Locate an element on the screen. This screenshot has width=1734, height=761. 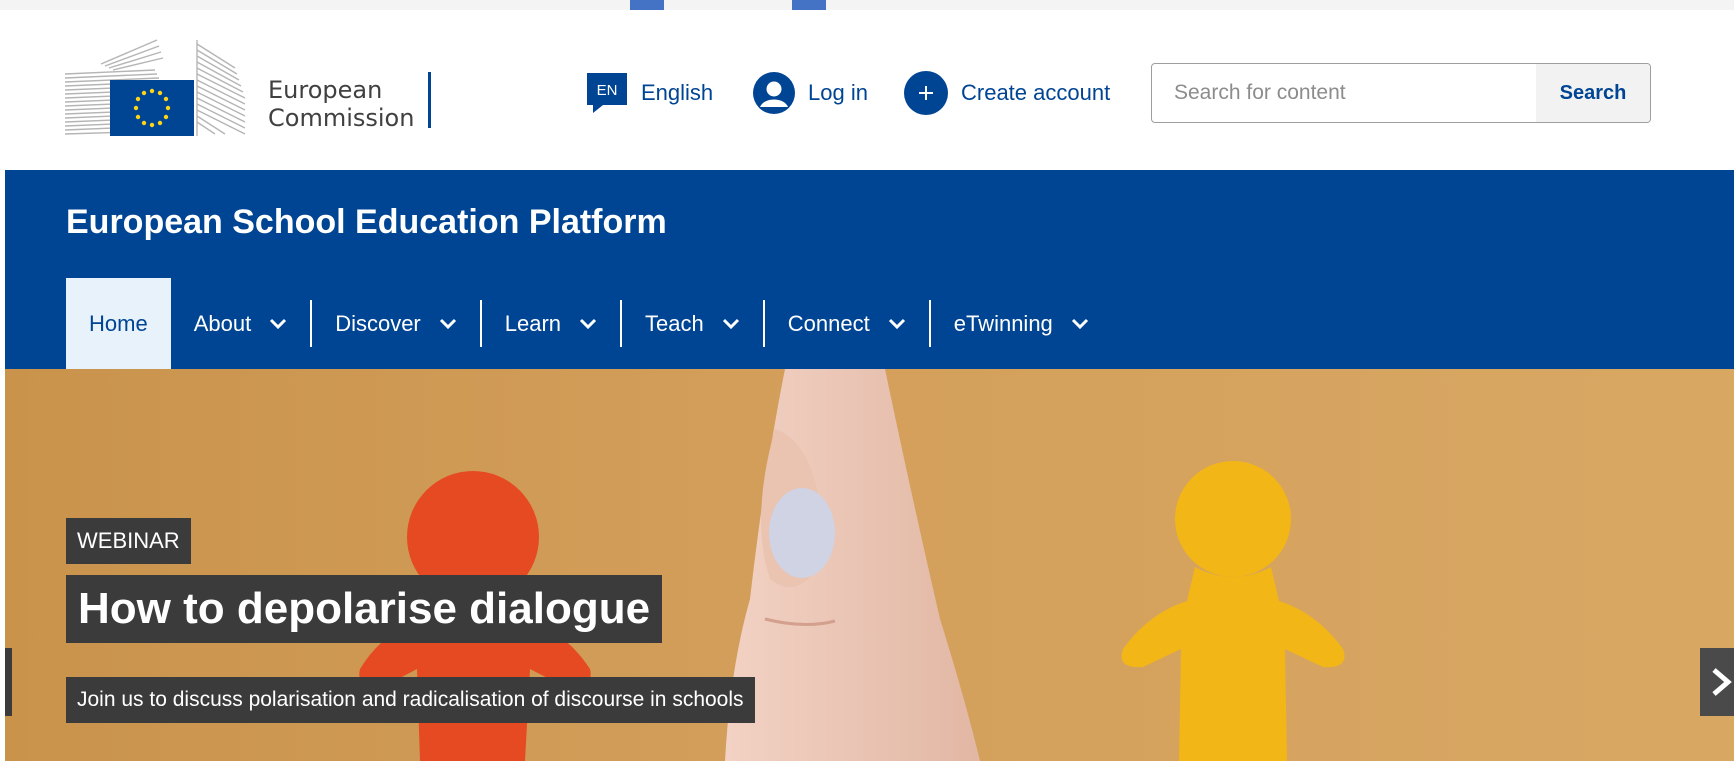
login-label: Log in is located at coordinates (838, 92).